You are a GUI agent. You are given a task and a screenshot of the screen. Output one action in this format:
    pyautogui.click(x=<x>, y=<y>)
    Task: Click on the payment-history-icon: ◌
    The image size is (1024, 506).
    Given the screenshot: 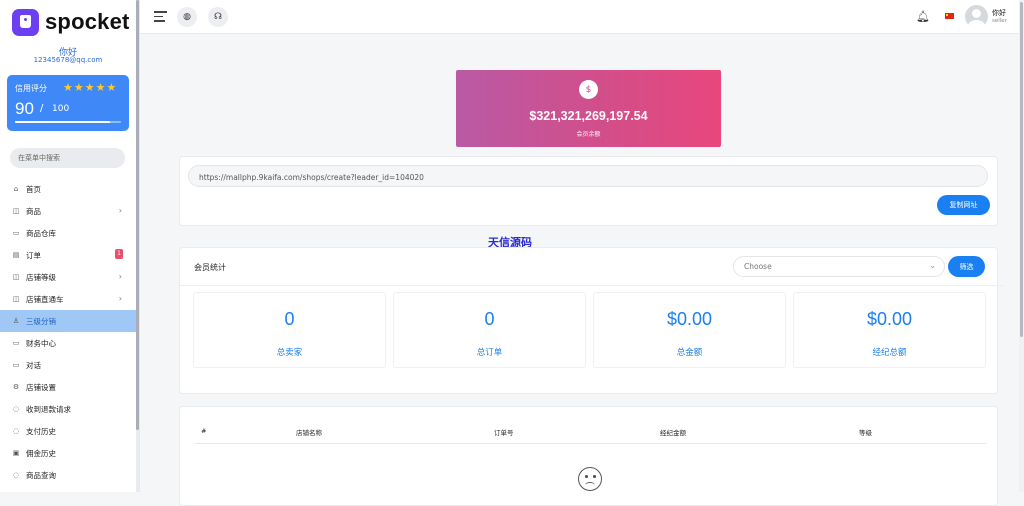 What is the action you would take?
    pyautogui.click(x=16, y=431)
    